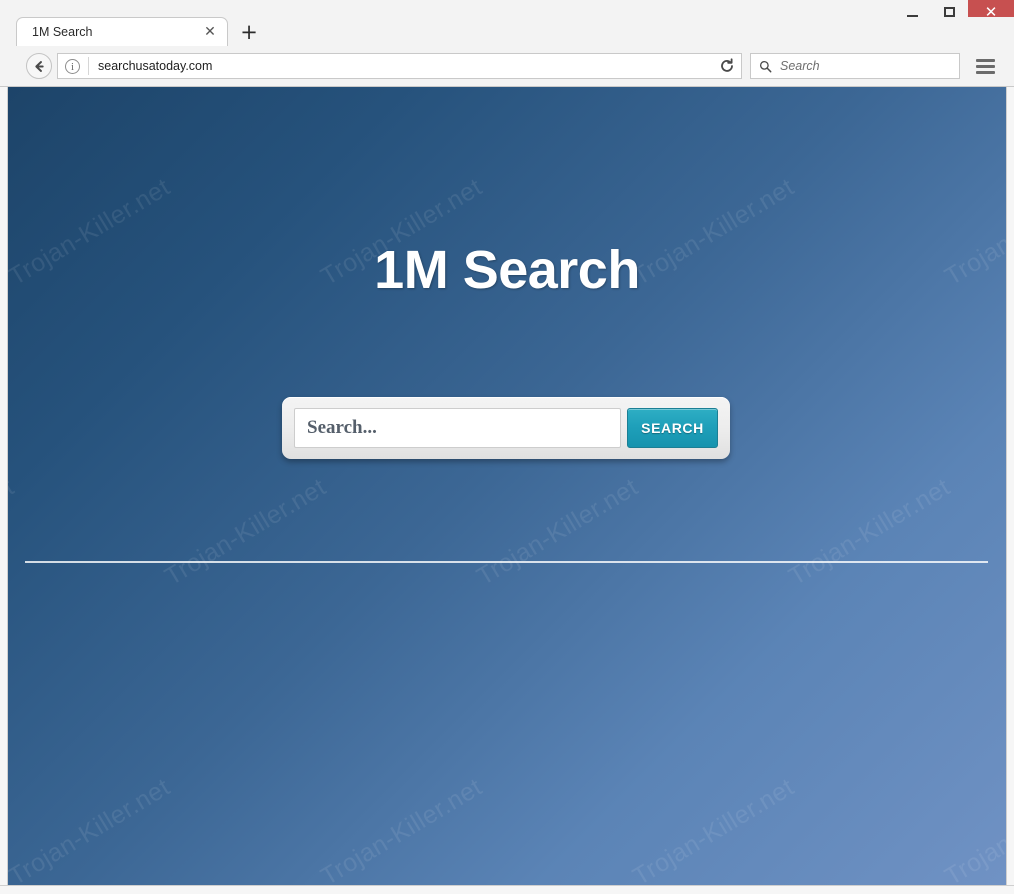 The height and width of the screenshot is (894, 1014). Describe the element at coordinates (800, 66) in the screenshot. I see `browser-search-placeholder: Search` at that location.